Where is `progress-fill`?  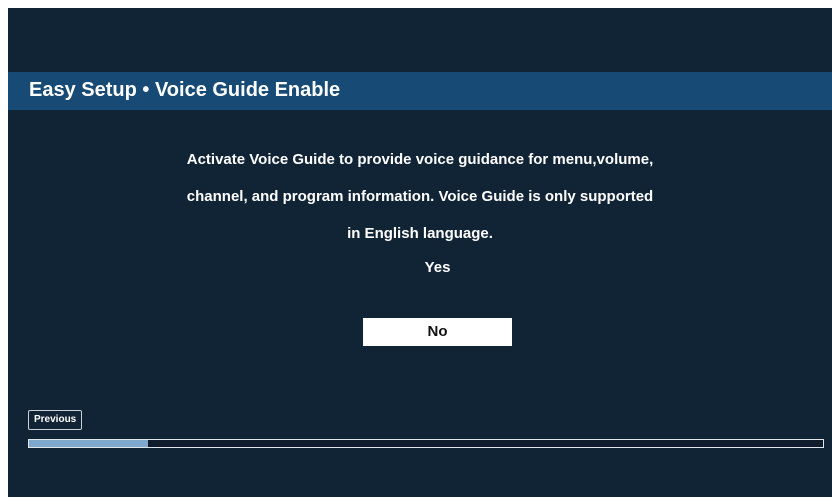 progress-fill is located at coordinates (89, 443).